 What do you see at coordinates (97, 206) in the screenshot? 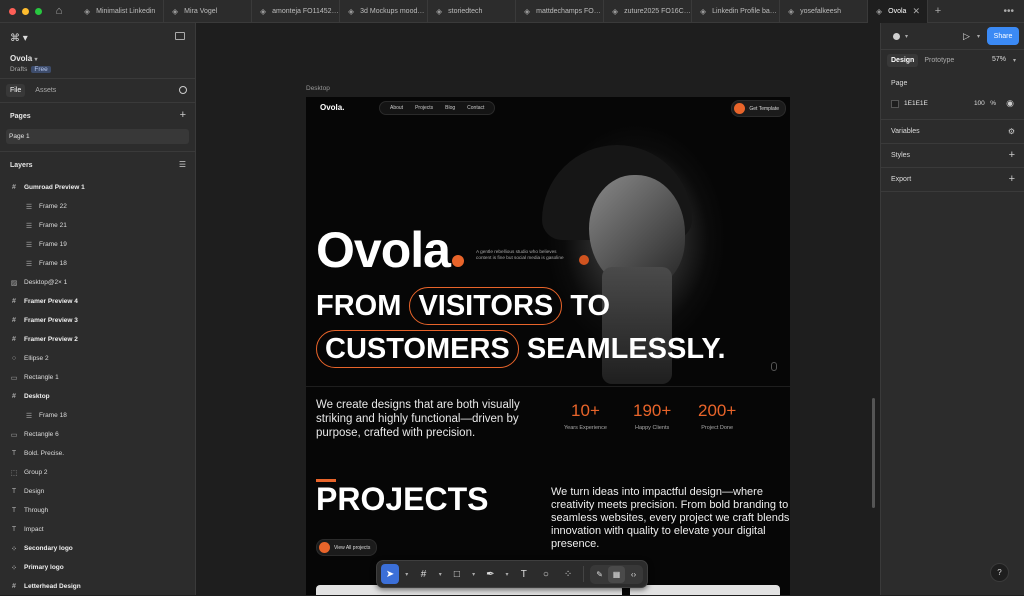
I see `layer-item: ☰ Frame 22` at bounding box center [97, 206].